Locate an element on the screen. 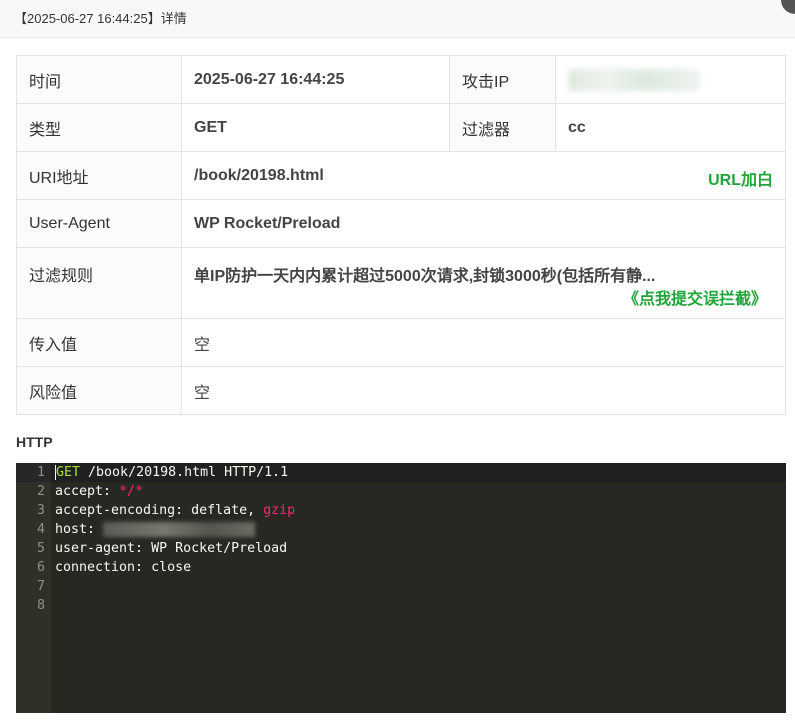 The image size is (795, 728). code-line: user-agent: WP Rocket/Preload is located at coordinates (171, 548).